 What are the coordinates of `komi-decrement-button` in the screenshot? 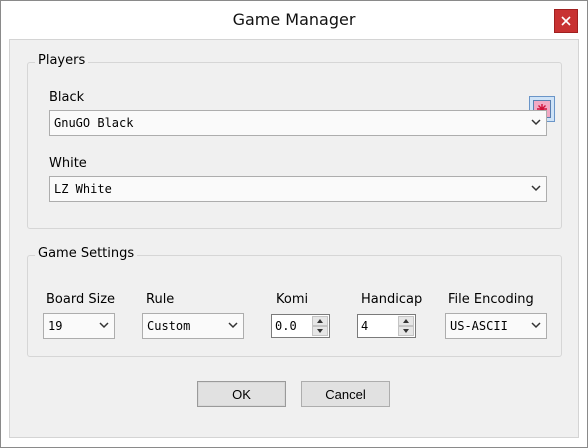 It's located at (320, 331).